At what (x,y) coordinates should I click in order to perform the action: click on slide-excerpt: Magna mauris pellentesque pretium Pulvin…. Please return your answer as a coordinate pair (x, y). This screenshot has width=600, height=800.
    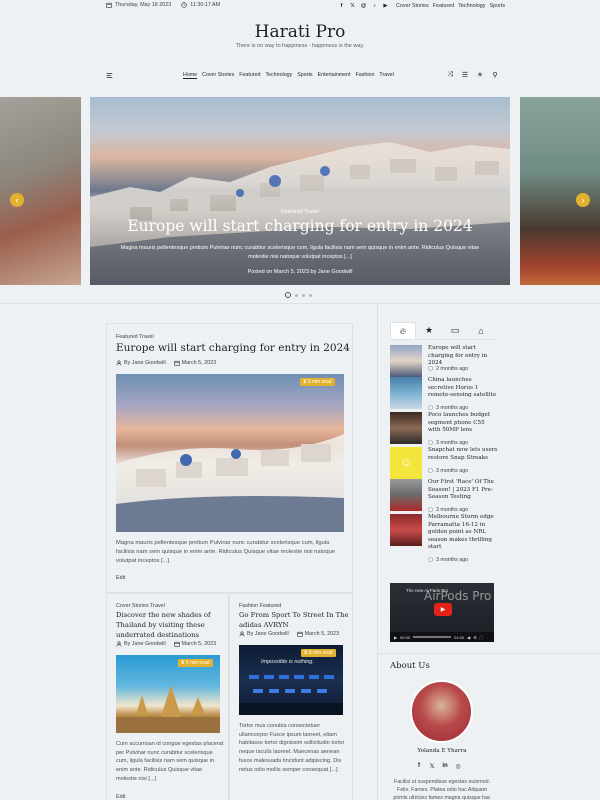
    Looking at the image, I should click on (300, 252).